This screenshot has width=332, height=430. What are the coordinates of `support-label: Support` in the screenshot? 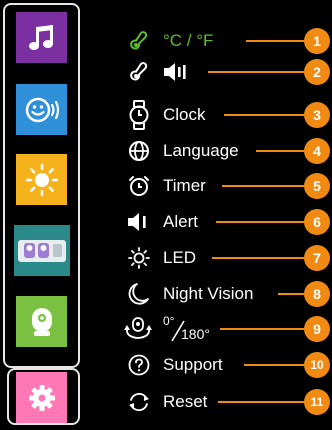 It's located at (193, 364).